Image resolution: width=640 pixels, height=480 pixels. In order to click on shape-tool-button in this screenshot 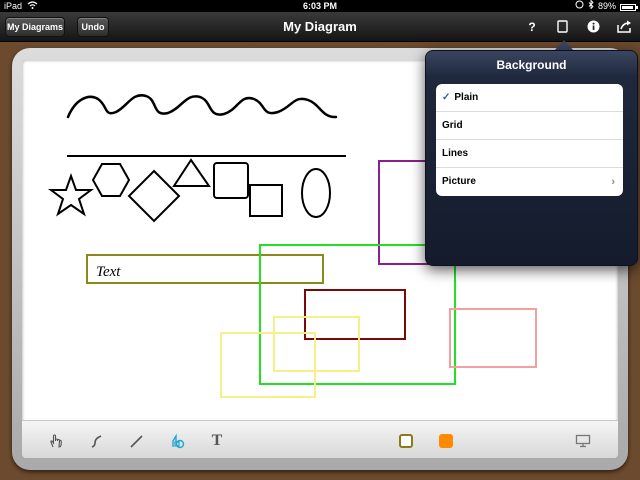, I will do `click(178, 441)`.